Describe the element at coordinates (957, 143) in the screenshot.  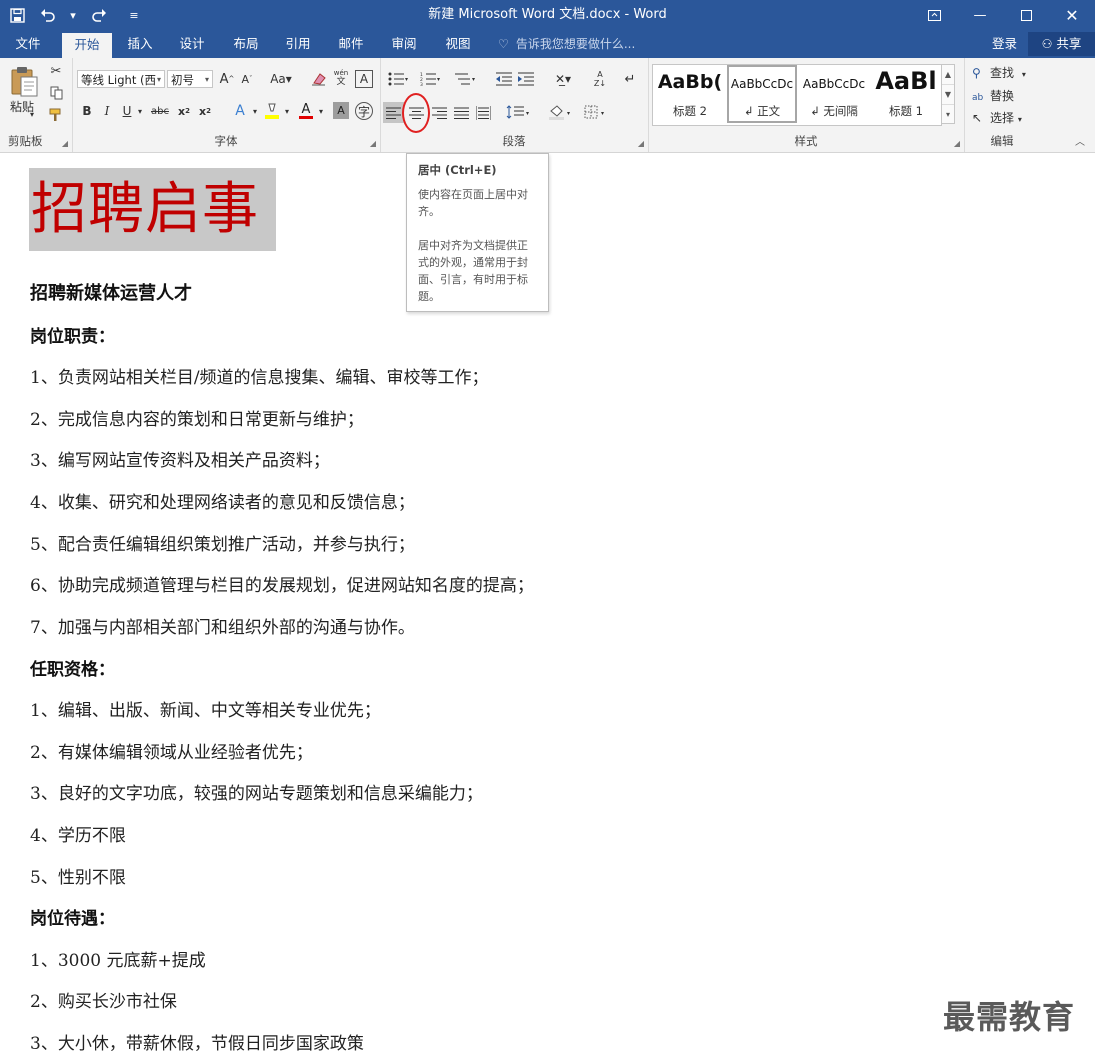
I see `styles-launcher-icon: ◢` at that location.